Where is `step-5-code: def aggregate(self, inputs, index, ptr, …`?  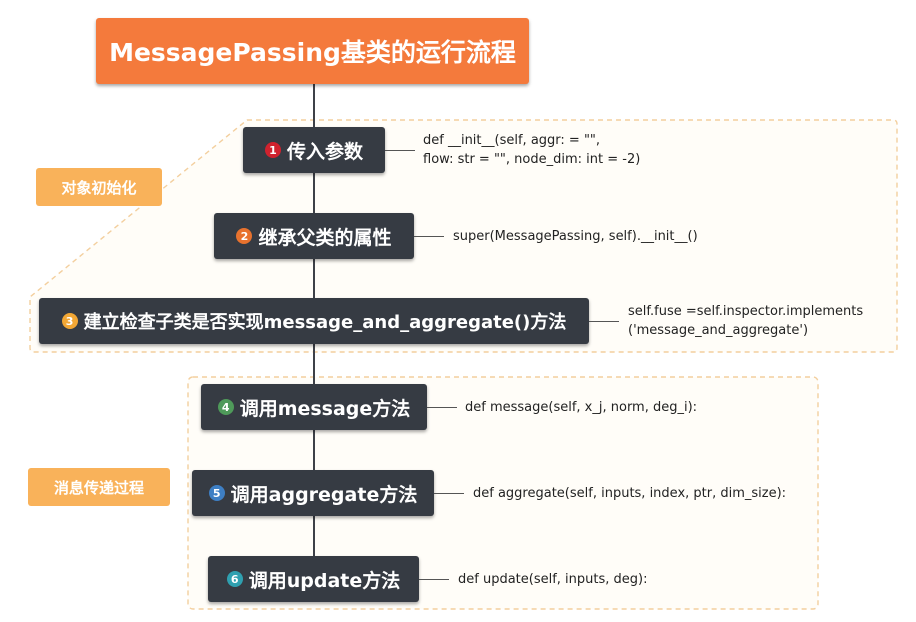
step-5-code: def aggregate(self, inputs, index, ptr, … is located at coordinates (630, 493).